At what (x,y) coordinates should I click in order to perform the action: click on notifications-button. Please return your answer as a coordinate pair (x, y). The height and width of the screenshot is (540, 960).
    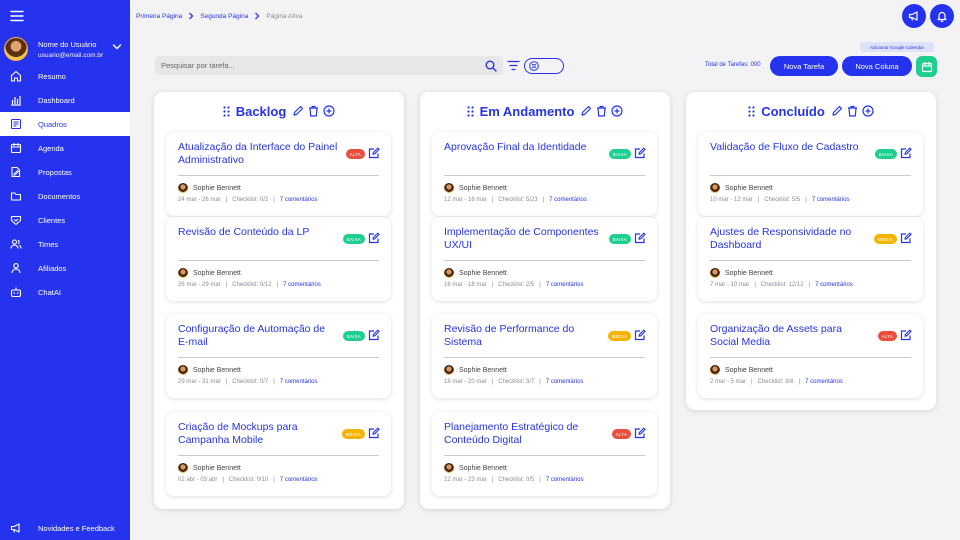
    Looking at the image, I should click on (942, 16).